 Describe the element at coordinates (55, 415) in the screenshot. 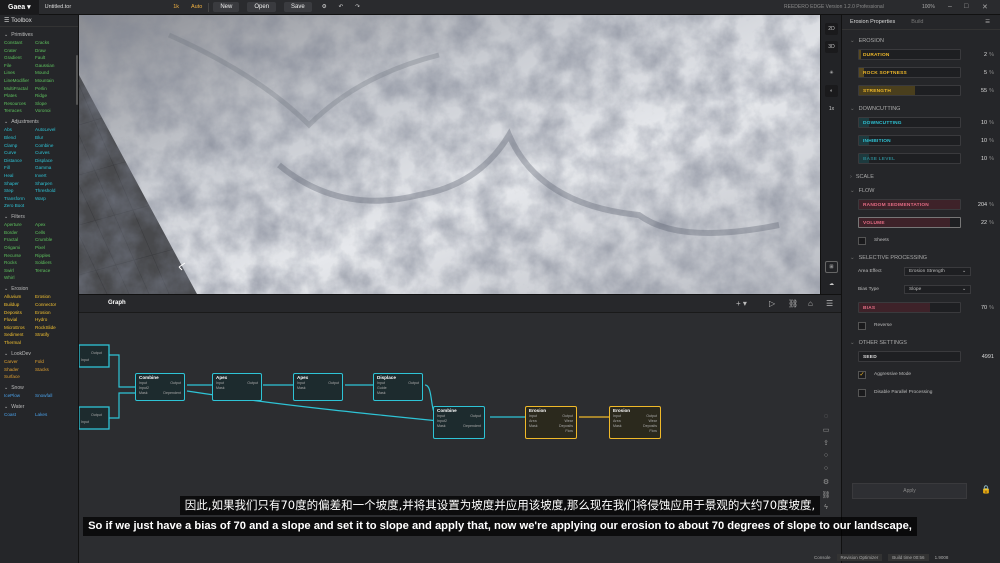

I see `toolbox-node-item: Lakes` at that location.